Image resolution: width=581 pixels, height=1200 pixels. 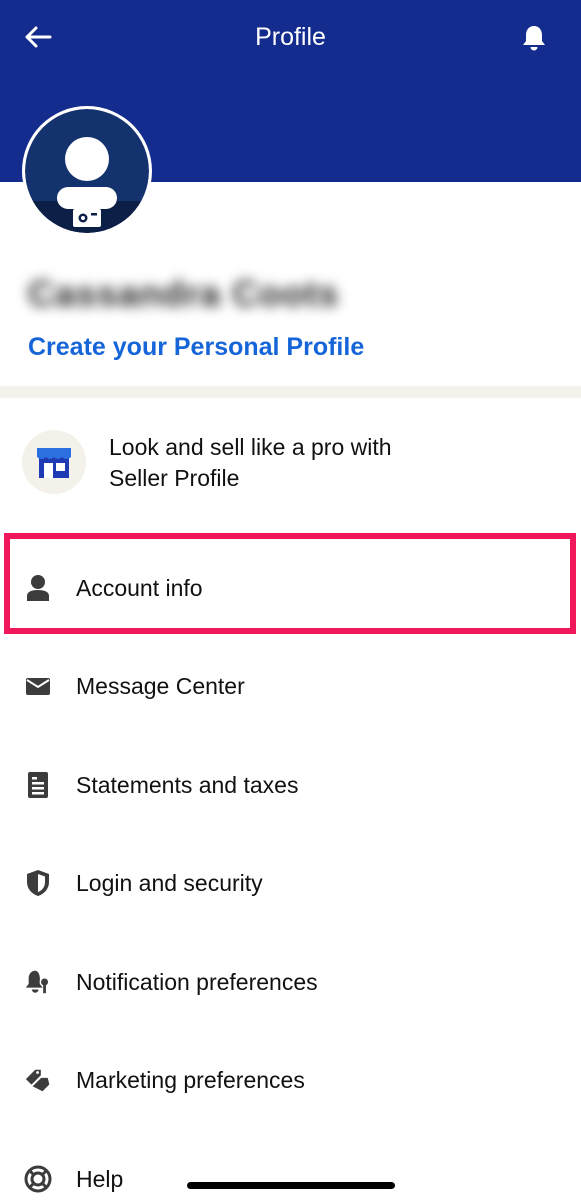 I want to click on lifebuoy-icon, so click(x=38, y=1179).